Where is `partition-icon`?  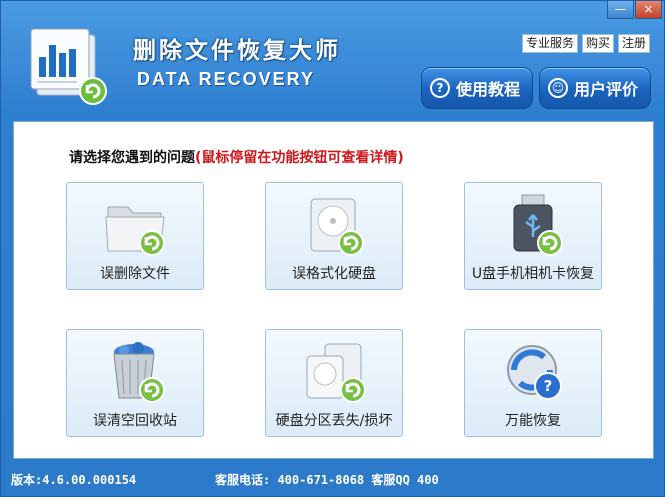
partition-icon is located at coordinates (335, 373).